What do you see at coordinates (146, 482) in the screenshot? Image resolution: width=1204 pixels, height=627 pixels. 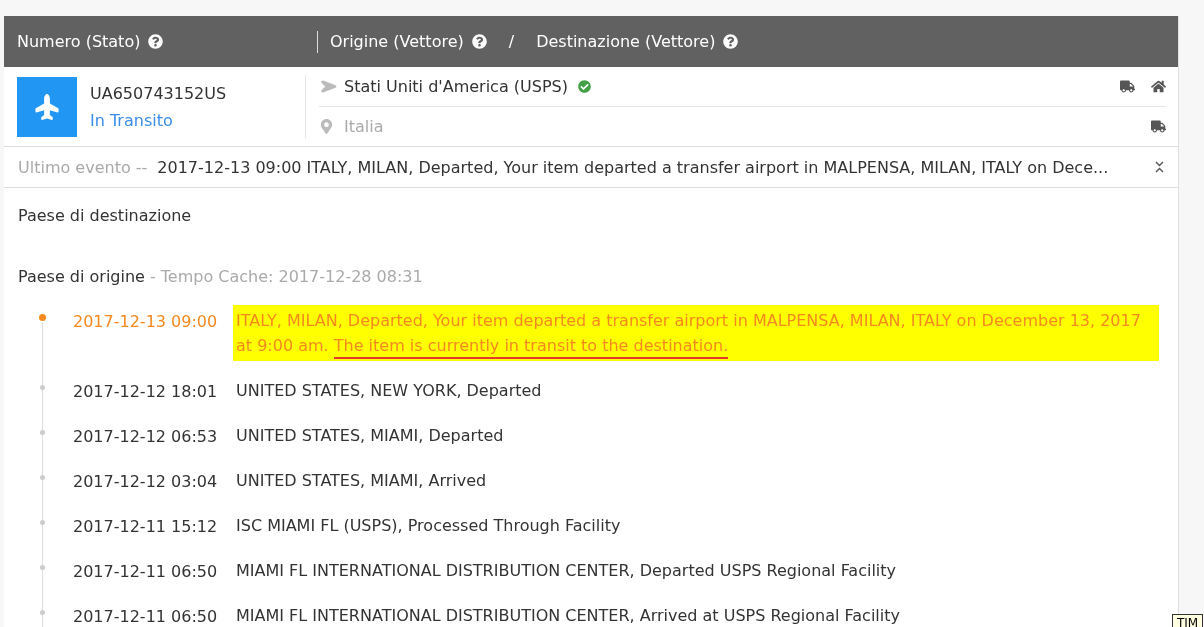 I see `event-time: 2017-12-12 03:04` at bounding box center [146, 482].